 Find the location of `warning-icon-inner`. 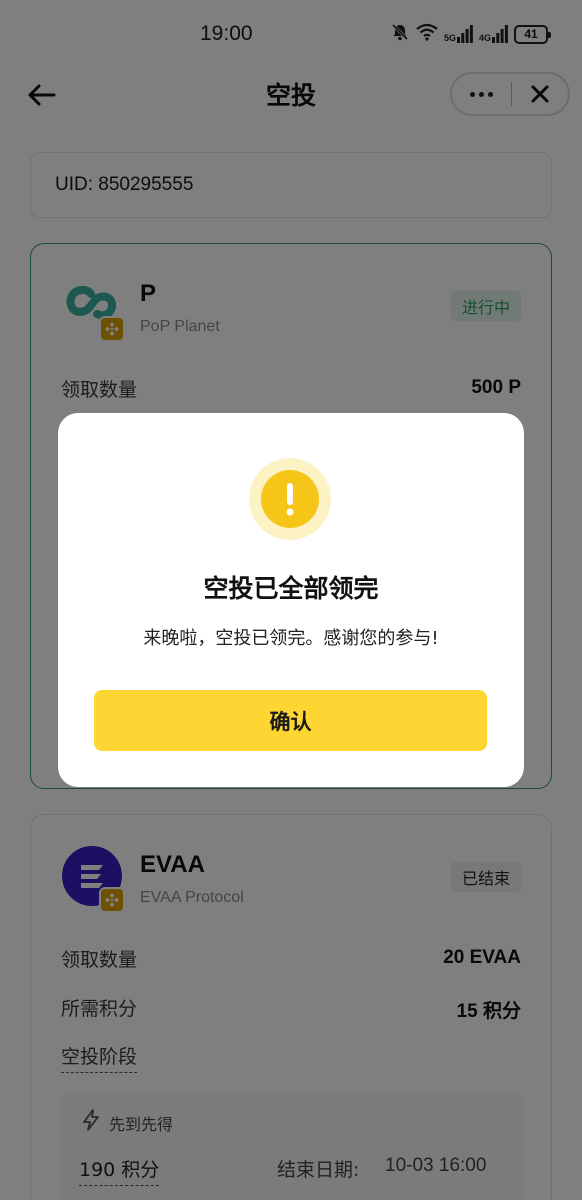

warning-icon-inner is located at coordinates (290, 499).